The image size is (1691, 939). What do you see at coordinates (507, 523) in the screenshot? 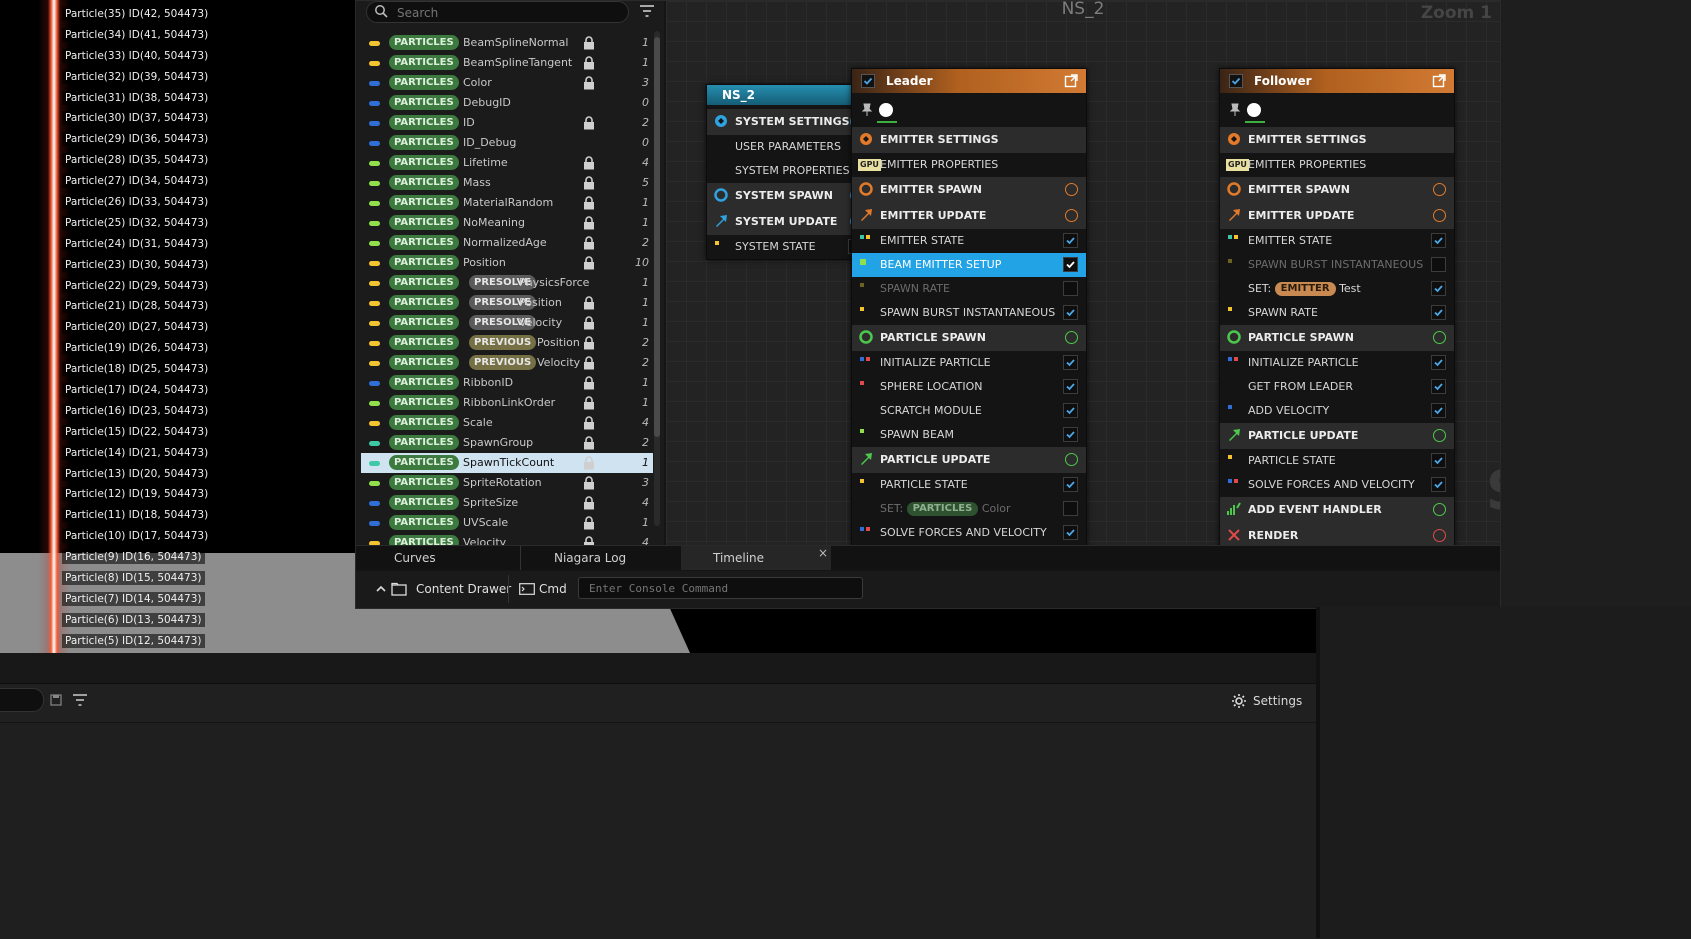
I see `parameter-row: PARTICLES UVScale 1` at bounding box center [507, 523].